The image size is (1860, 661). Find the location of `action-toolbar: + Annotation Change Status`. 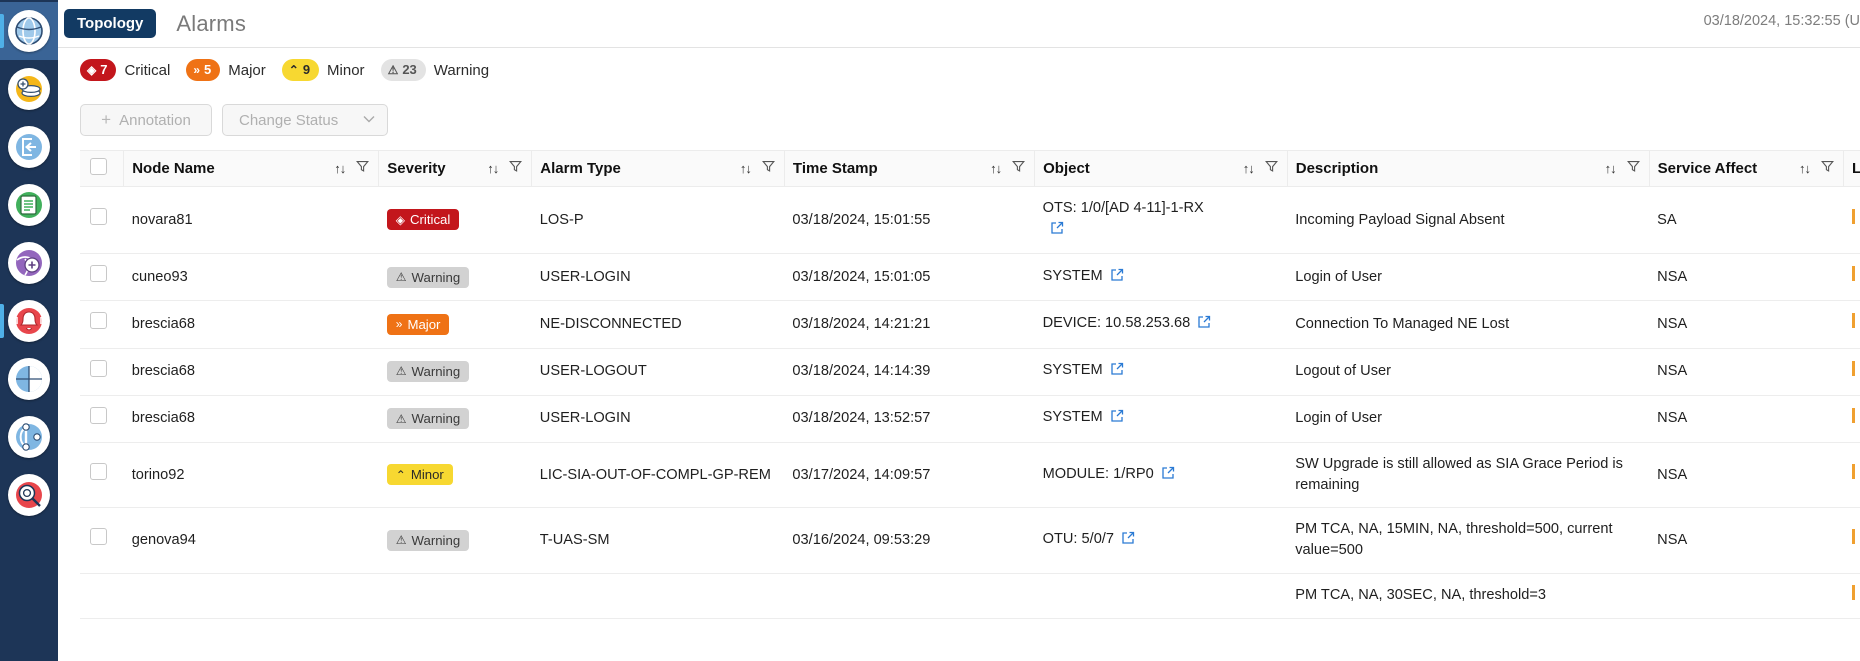

action-toolbar: + Annotation Change Status is located at coordinates (959, 121).